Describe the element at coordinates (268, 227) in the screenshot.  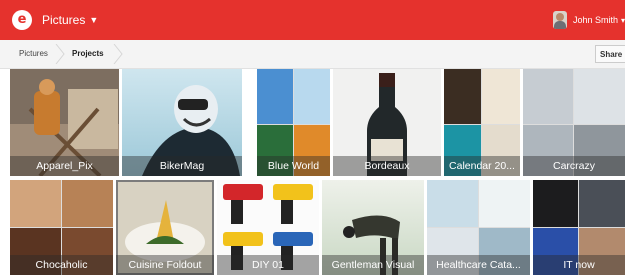
I see `project-tile-diy-01: DIY 01` at that location.